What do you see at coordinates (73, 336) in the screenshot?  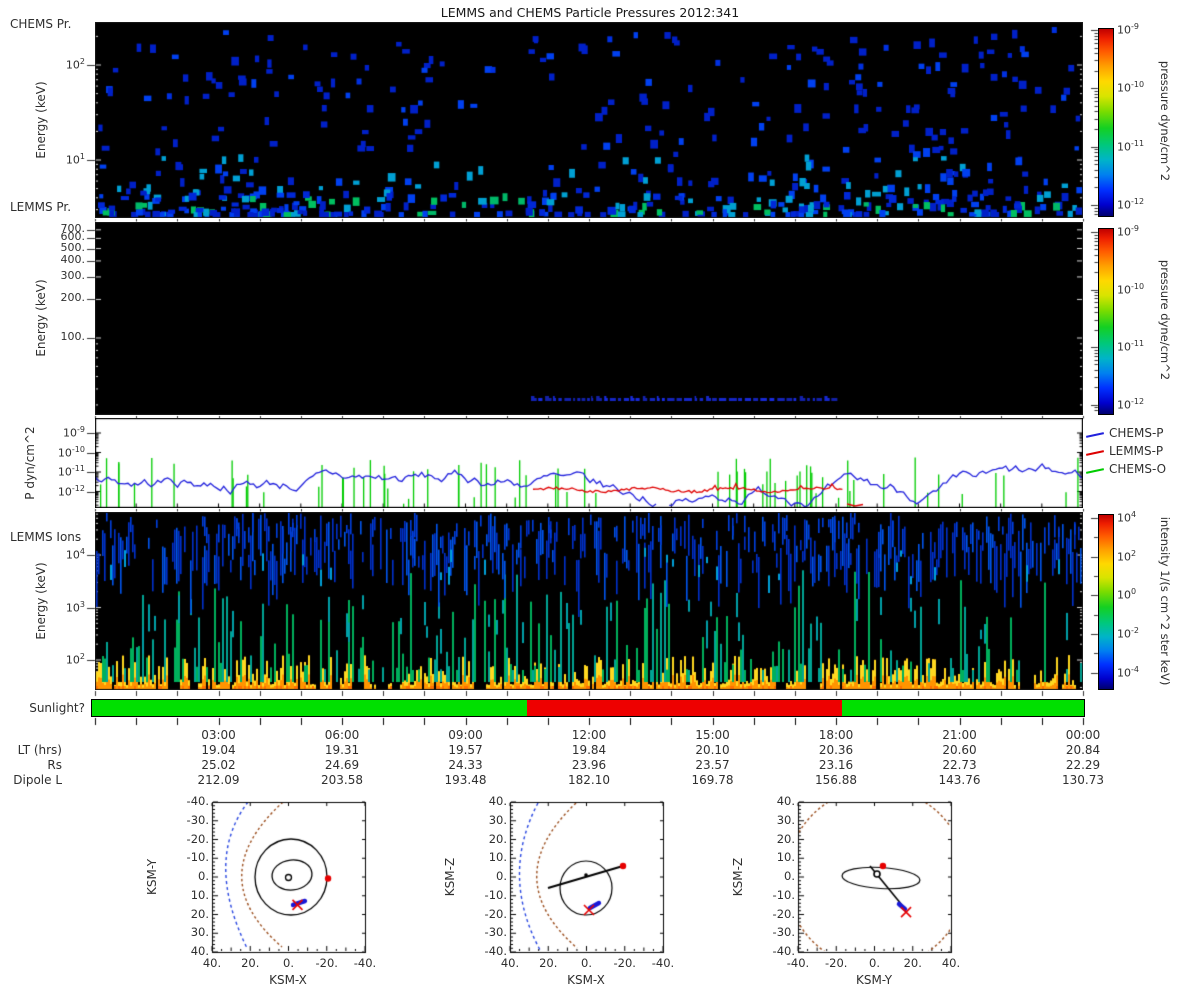 I see `y-tick-label: 100.` at bounding box center [73, 336].